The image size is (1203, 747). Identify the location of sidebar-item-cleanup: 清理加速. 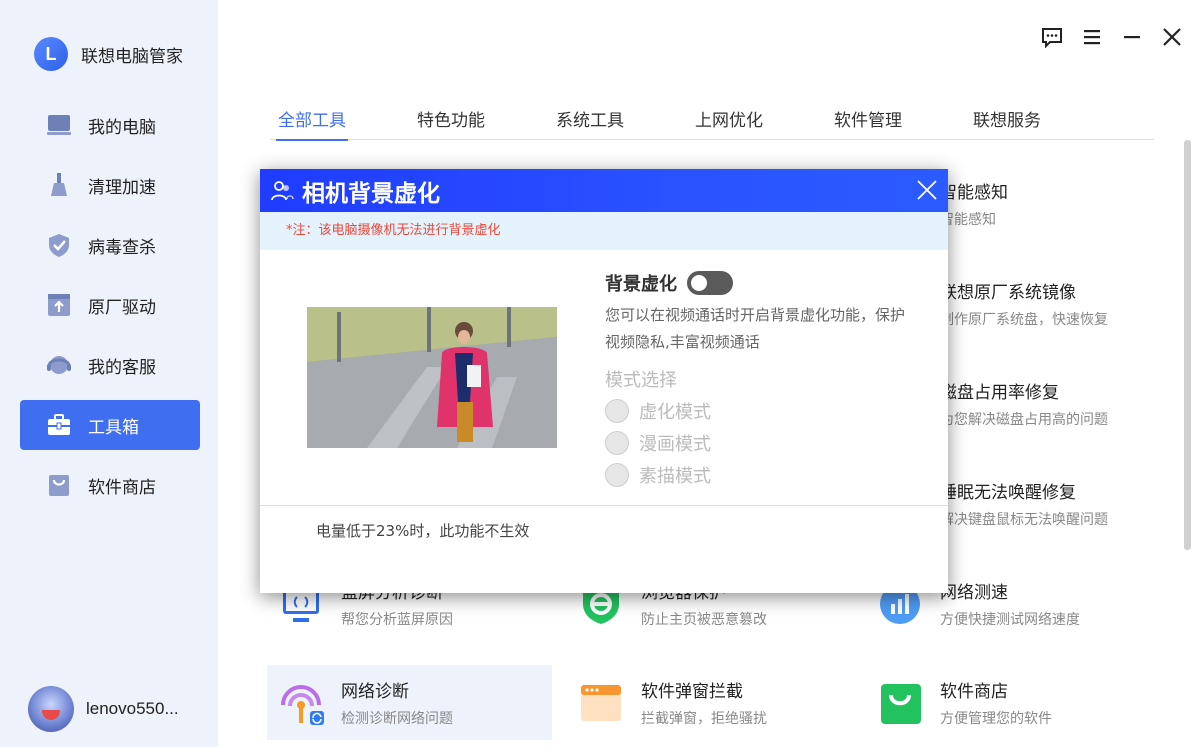
(110, 185).